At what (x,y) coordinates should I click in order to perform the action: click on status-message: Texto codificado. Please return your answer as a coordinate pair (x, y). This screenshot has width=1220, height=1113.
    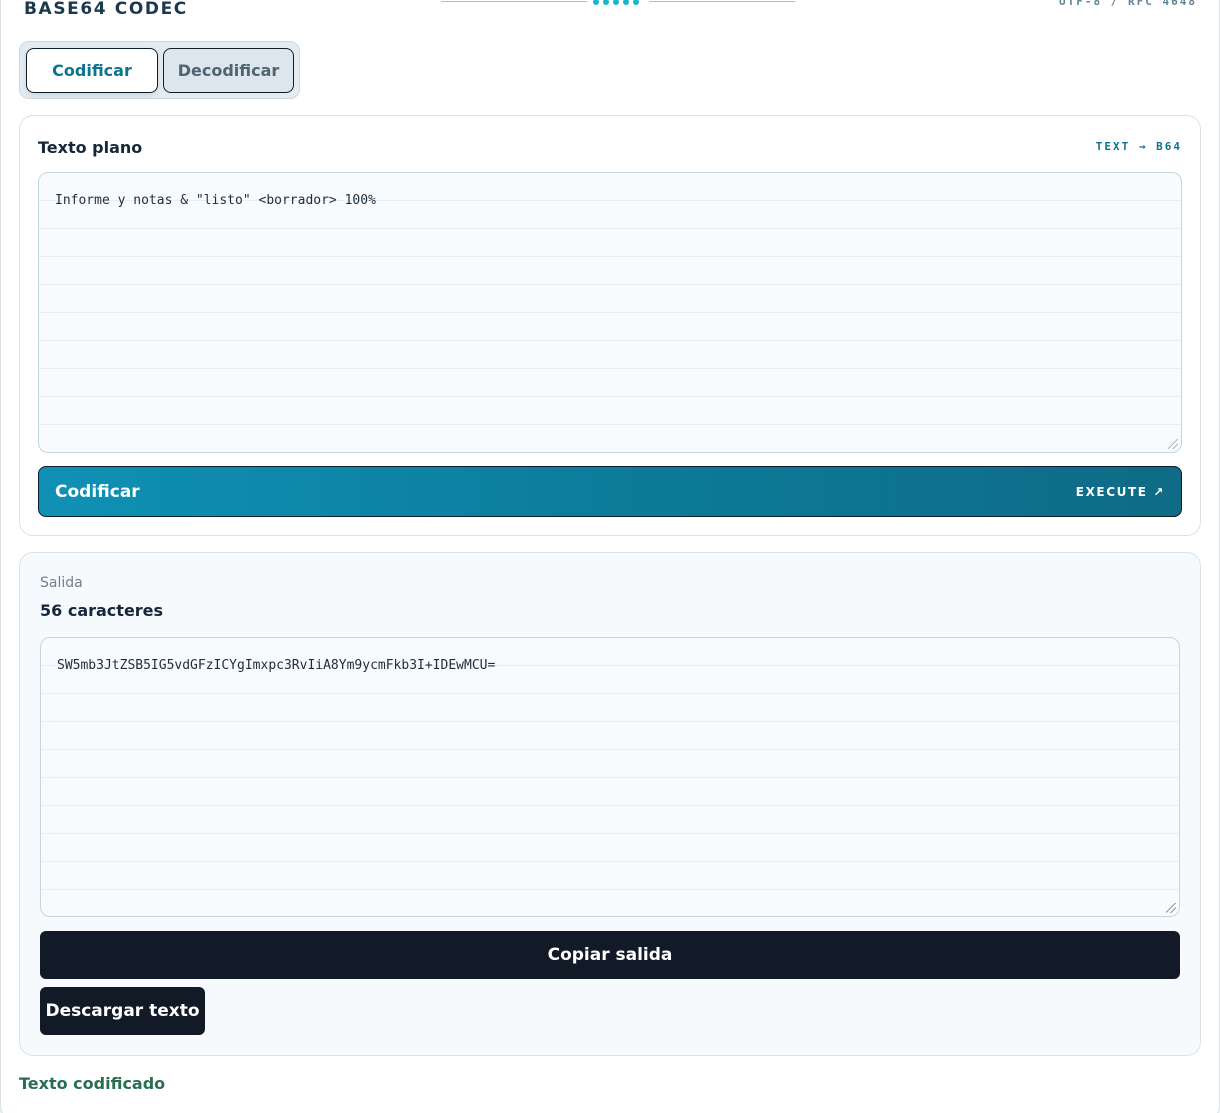
    Looking at the image, I should click on (92, 1083).